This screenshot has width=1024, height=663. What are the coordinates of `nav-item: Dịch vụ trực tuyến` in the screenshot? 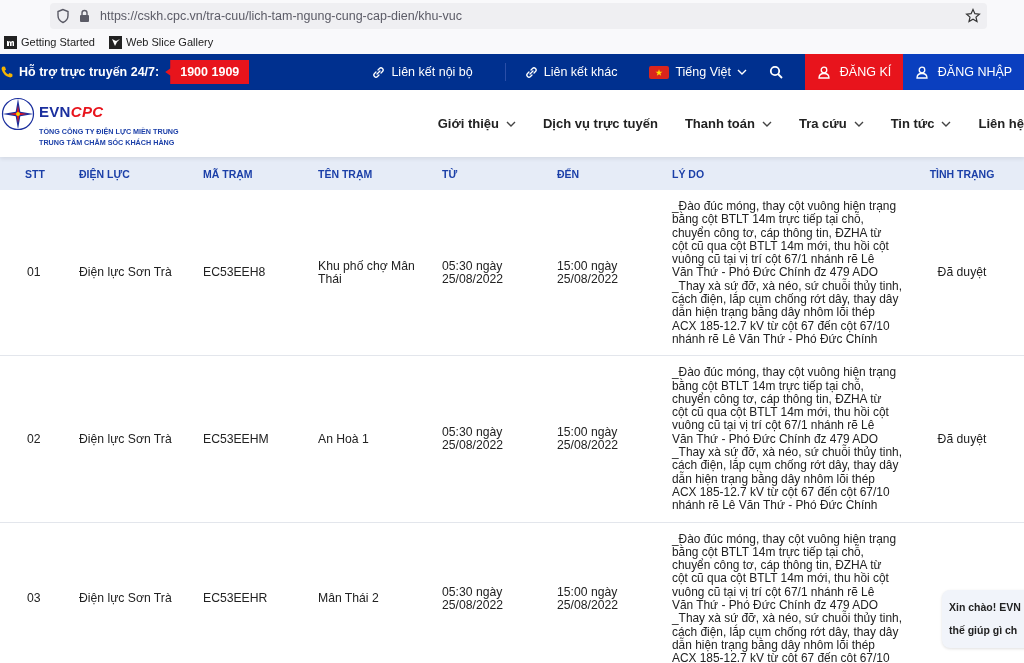 It's located at (600, 123).